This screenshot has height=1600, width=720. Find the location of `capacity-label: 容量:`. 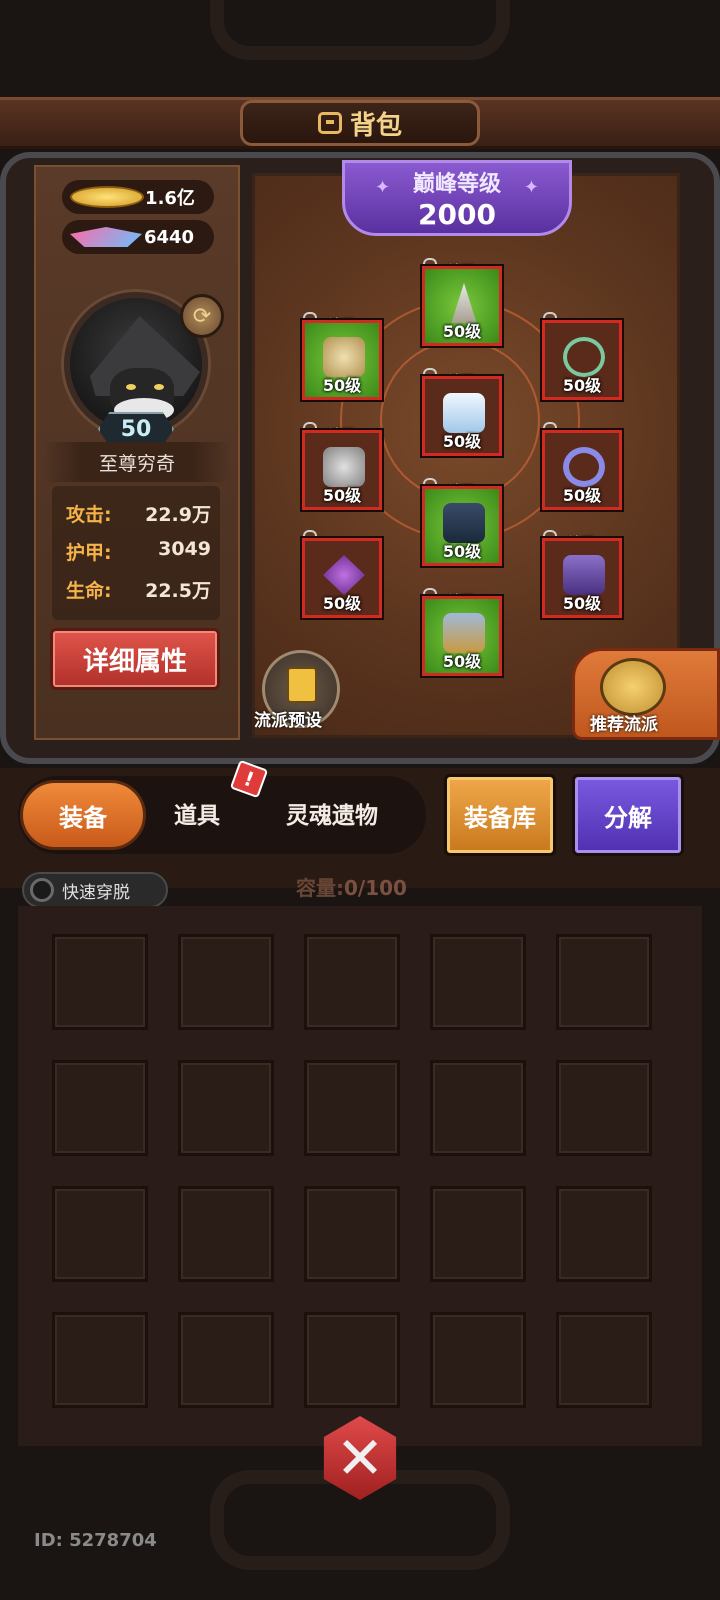

capacity-label: 容量: is located at coordinates (320, 888).